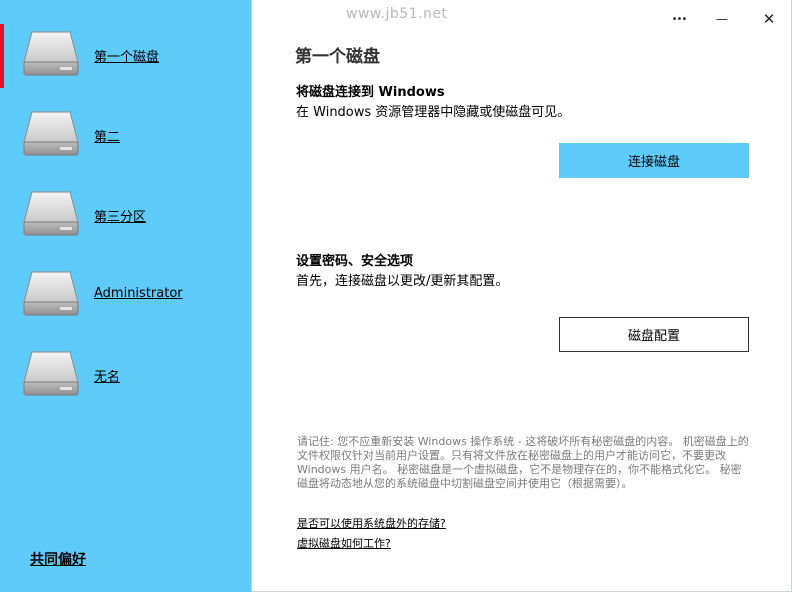 The width and height of the screenshot is (792, 592). I want to click on sidebar-item-label: 第一个磁盘, so click(126, 55).